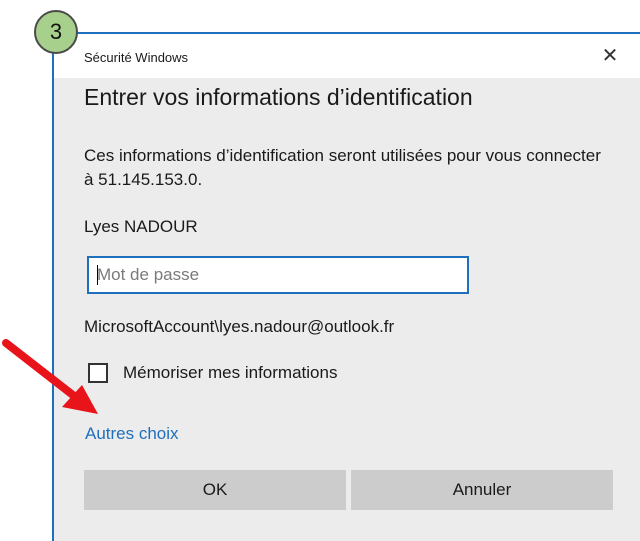  Describe the element at coordinates (278, 275) in the screenshot. I see `password-input` at that location.